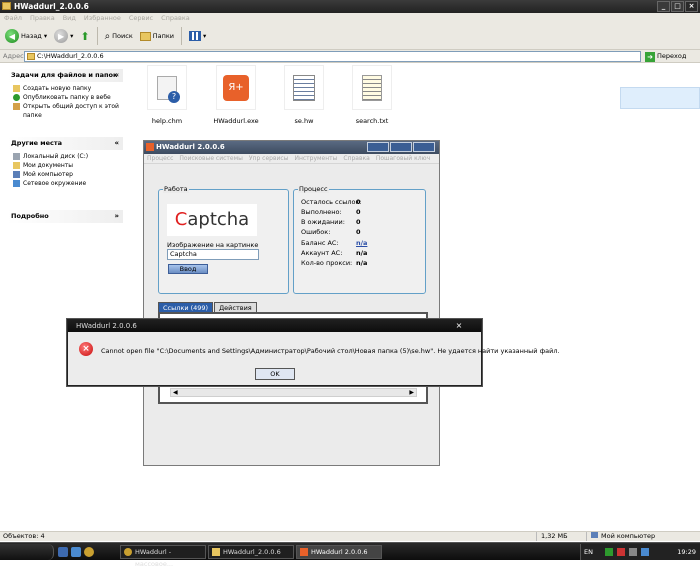  I want to click on tasks-panel-header: Задачи для файлов и папок «, so click(65, 75).